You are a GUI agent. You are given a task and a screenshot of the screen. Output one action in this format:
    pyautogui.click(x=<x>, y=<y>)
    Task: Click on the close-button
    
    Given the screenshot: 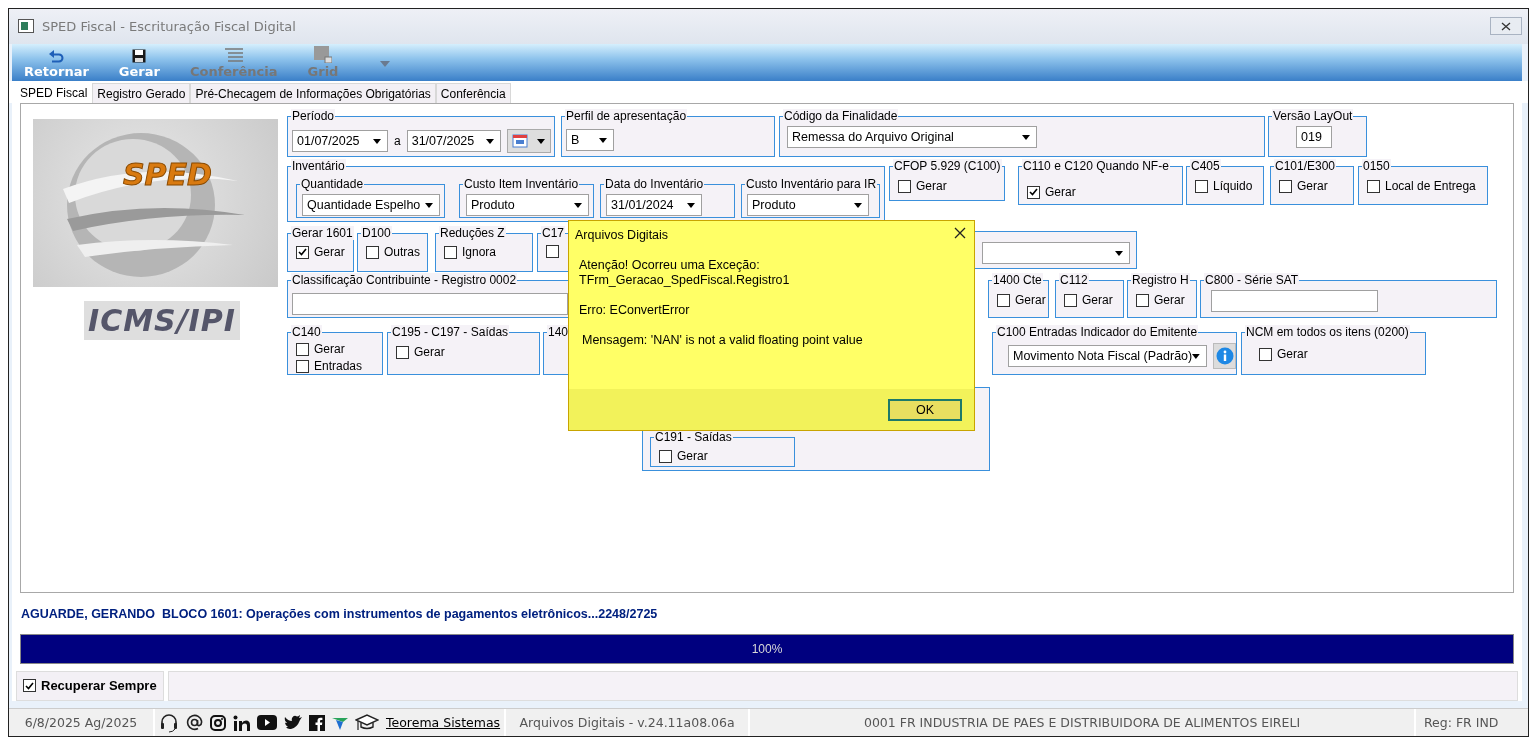 What is the action you would take?
    pyautogui.click(x=1506, y=26)
    